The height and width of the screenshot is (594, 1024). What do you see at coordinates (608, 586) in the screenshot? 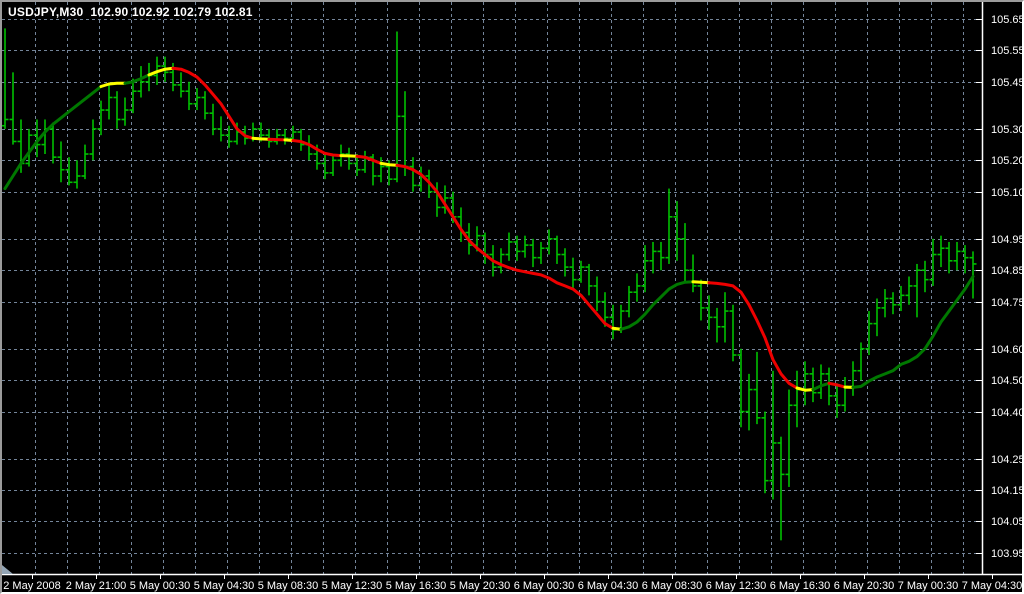
I see `time-axis-label: 6 May 04:30` at bounding box center [608, 586].